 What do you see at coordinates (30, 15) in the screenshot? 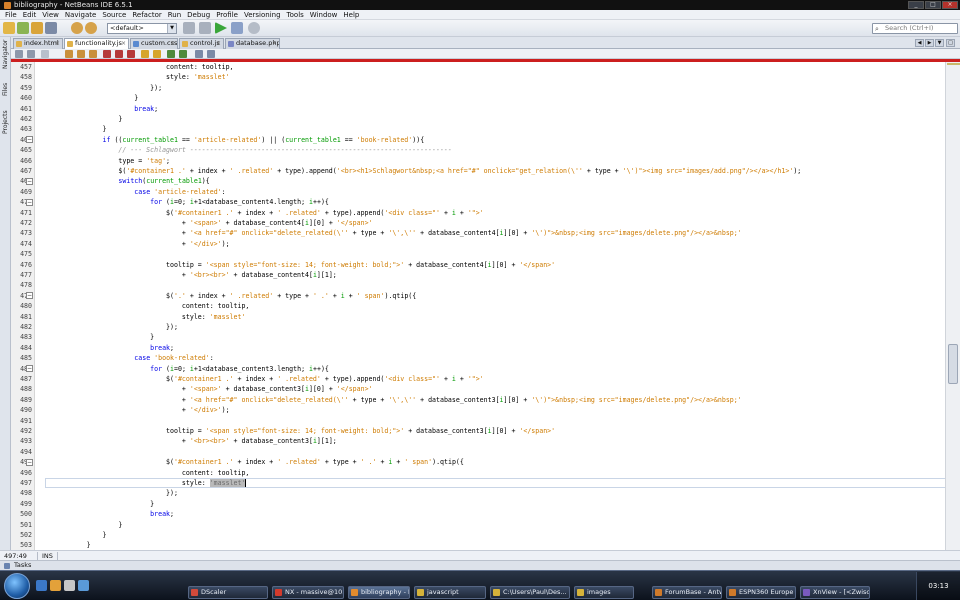
I see `menu-edit: Edit` at bounding box center [30, 15].